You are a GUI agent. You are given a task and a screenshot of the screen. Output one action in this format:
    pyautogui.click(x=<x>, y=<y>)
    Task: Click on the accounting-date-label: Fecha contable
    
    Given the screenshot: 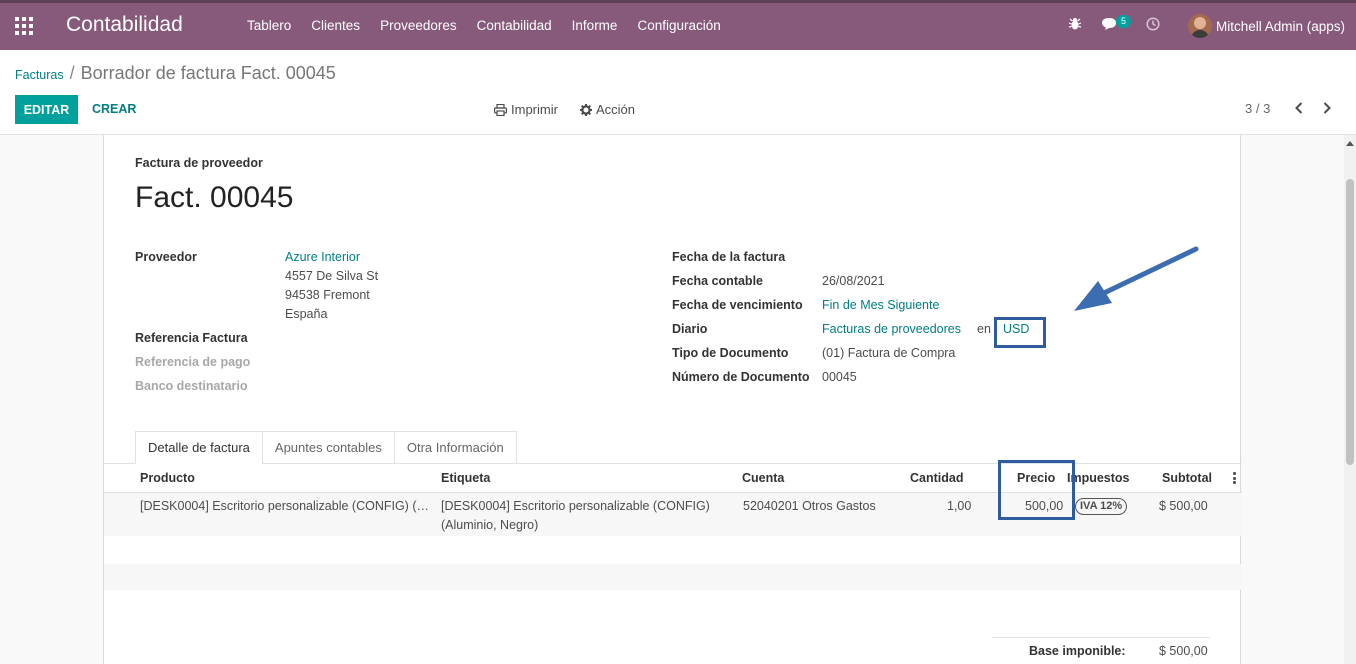 What is the action you would take?
    pyautogui.click(x=717, y=281)
    